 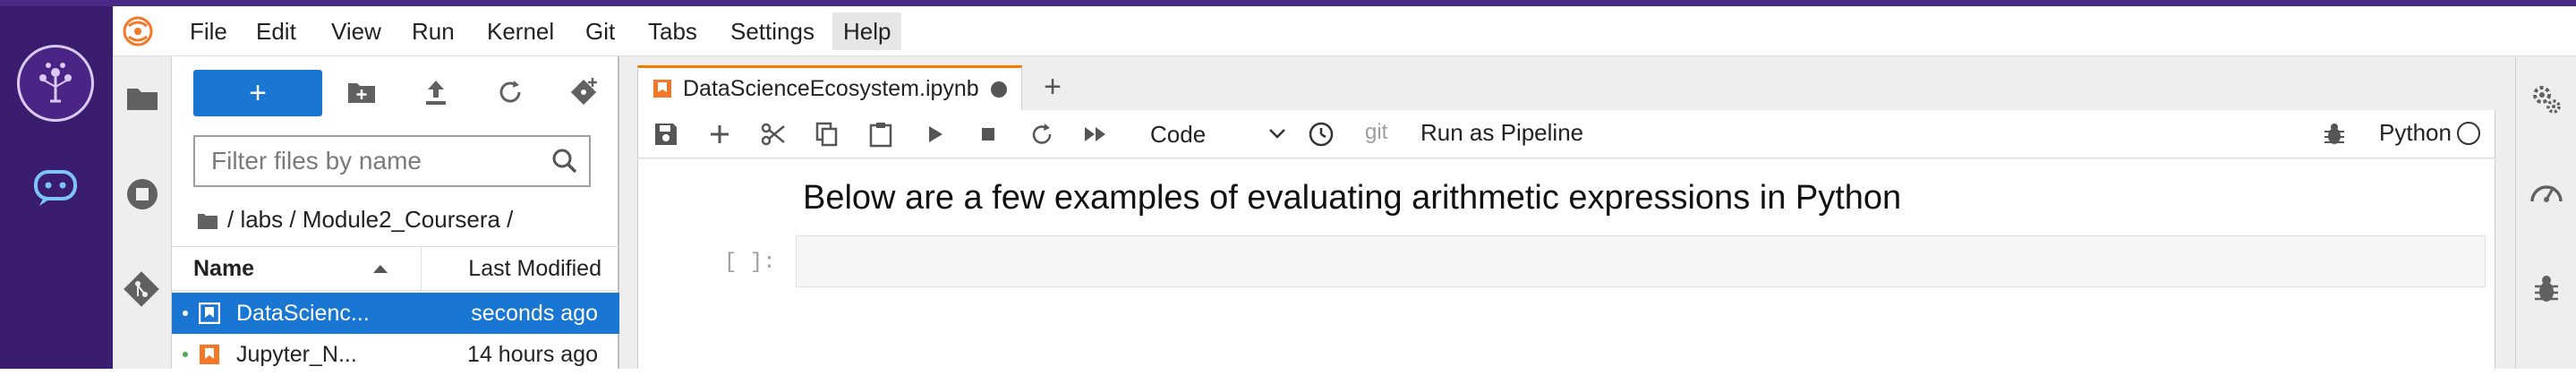 I want to click on run-pipeline-button: Run as Pipeline, so click(x=1501, y=132).